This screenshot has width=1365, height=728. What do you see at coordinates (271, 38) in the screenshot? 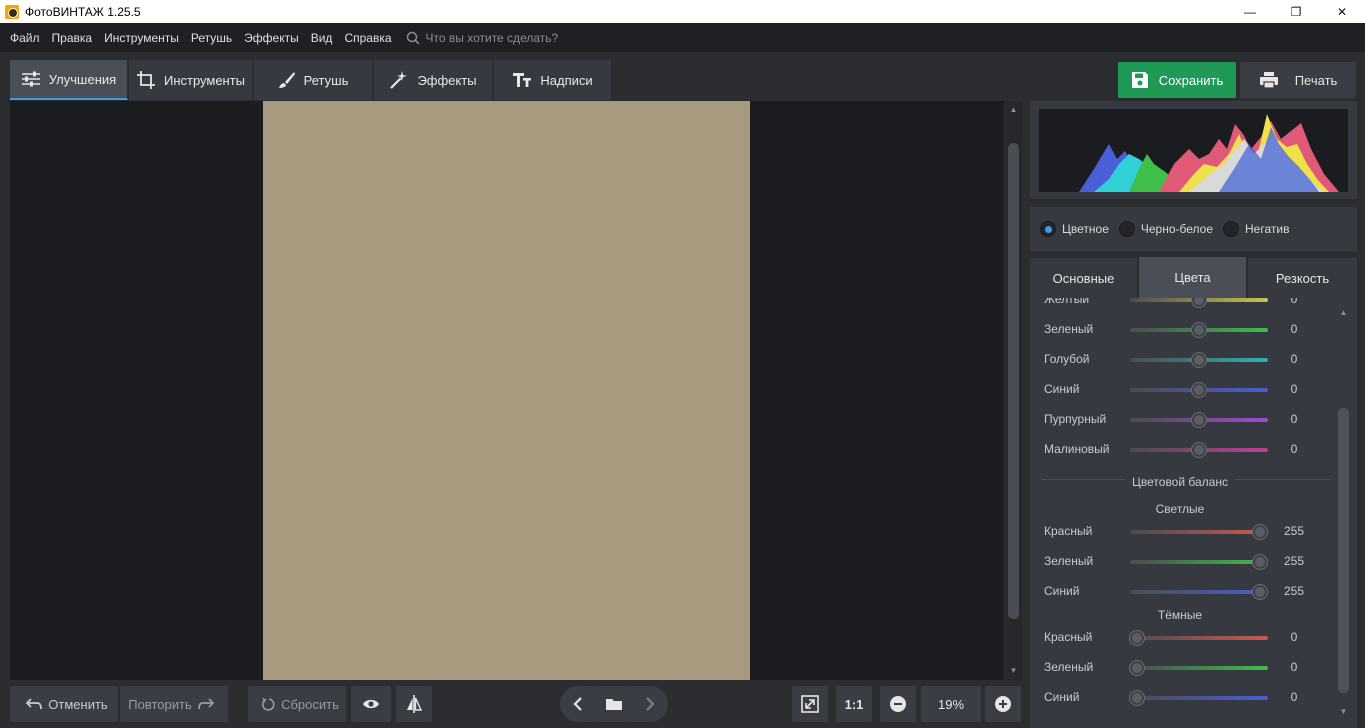
I see `menu-effects: Эффекты` at bounding box center [271, 38].